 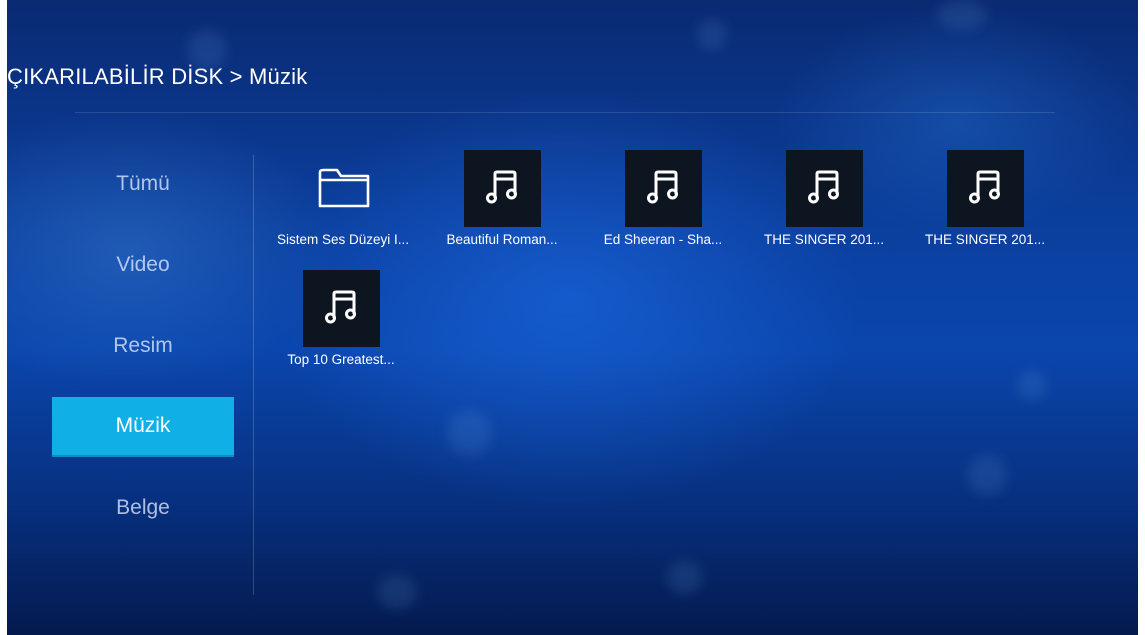 I want to click on header-divider, so click(x=565, y=112).